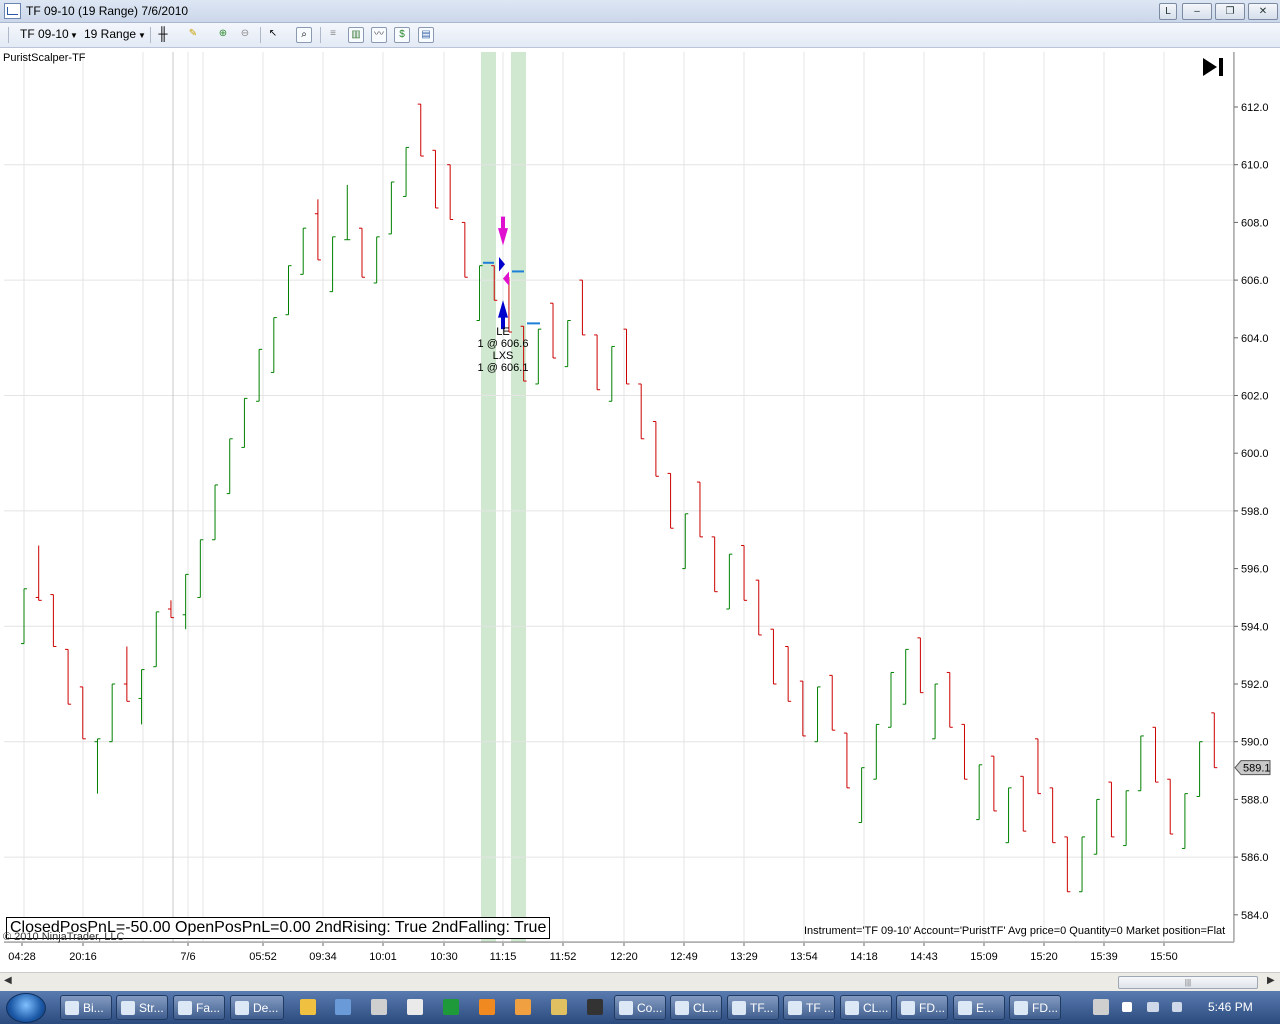 The width and height of the screenshot is (1280, 1024). Describe the element at coordinates (223, 34) in the screenshot. I see `zoom-in-icon: ⊕` at that location.